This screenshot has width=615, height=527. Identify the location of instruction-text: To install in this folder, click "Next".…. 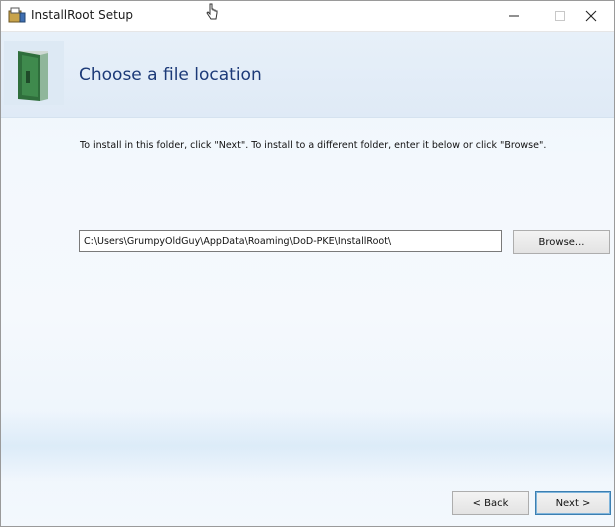
(313, 145).